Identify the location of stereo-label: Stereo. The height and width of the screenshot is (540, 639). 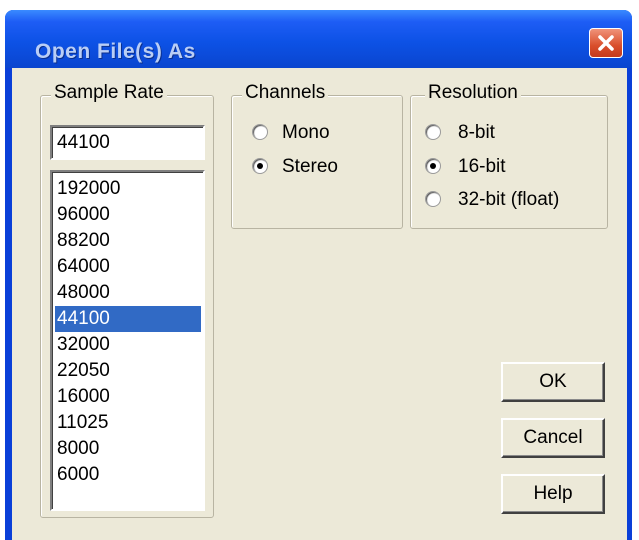
(310, 167).